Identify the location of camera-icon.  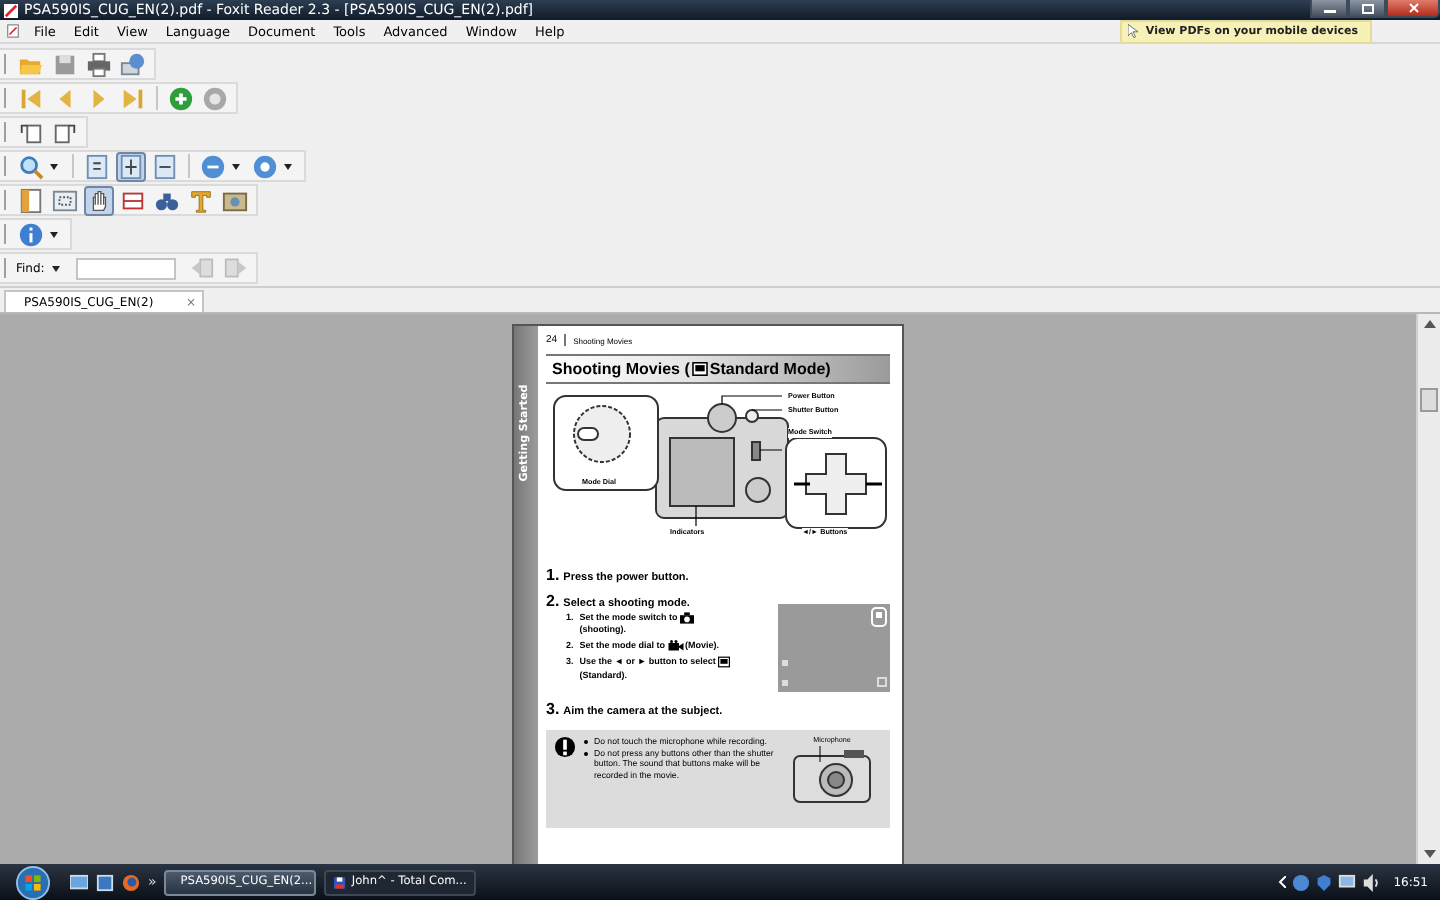
(686, 618).